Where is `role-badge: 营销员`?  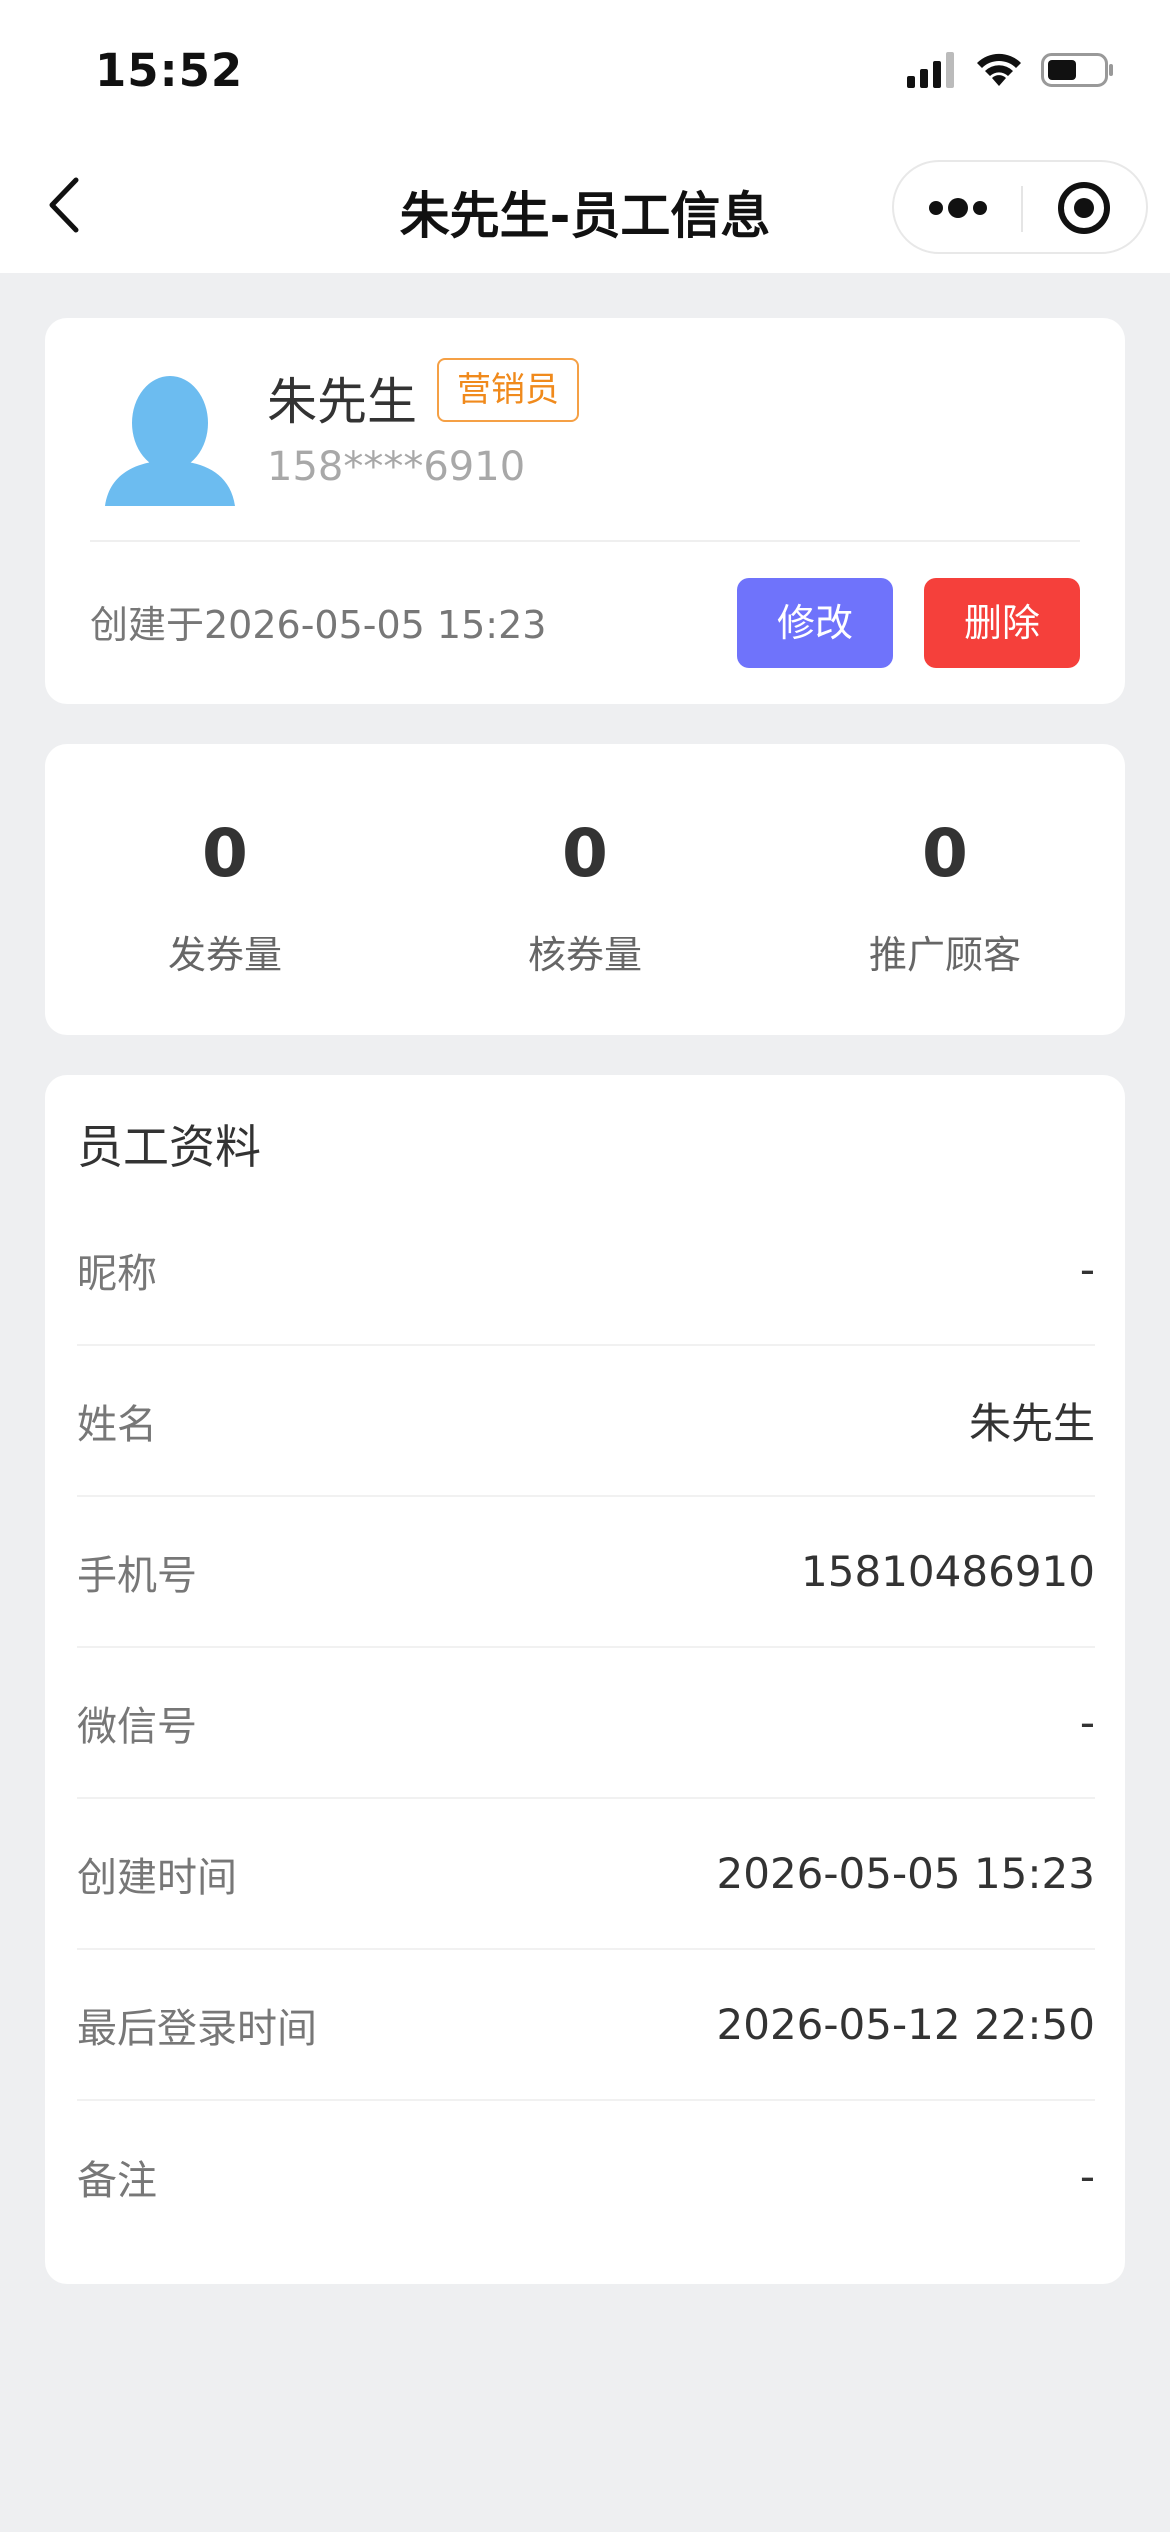 role-badge: 营销员 is located at coordinates (508, 390).